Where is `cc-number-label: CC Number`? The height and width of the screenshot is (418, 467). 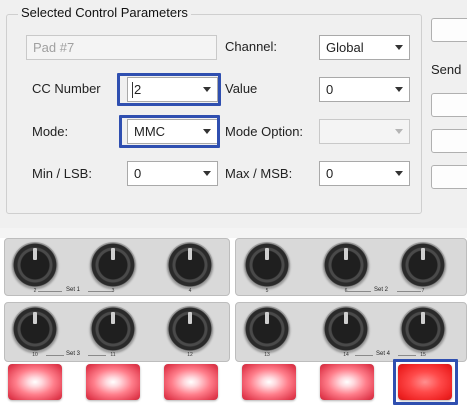 cc-number-label: CC Number is located at coordinates (66, 88).